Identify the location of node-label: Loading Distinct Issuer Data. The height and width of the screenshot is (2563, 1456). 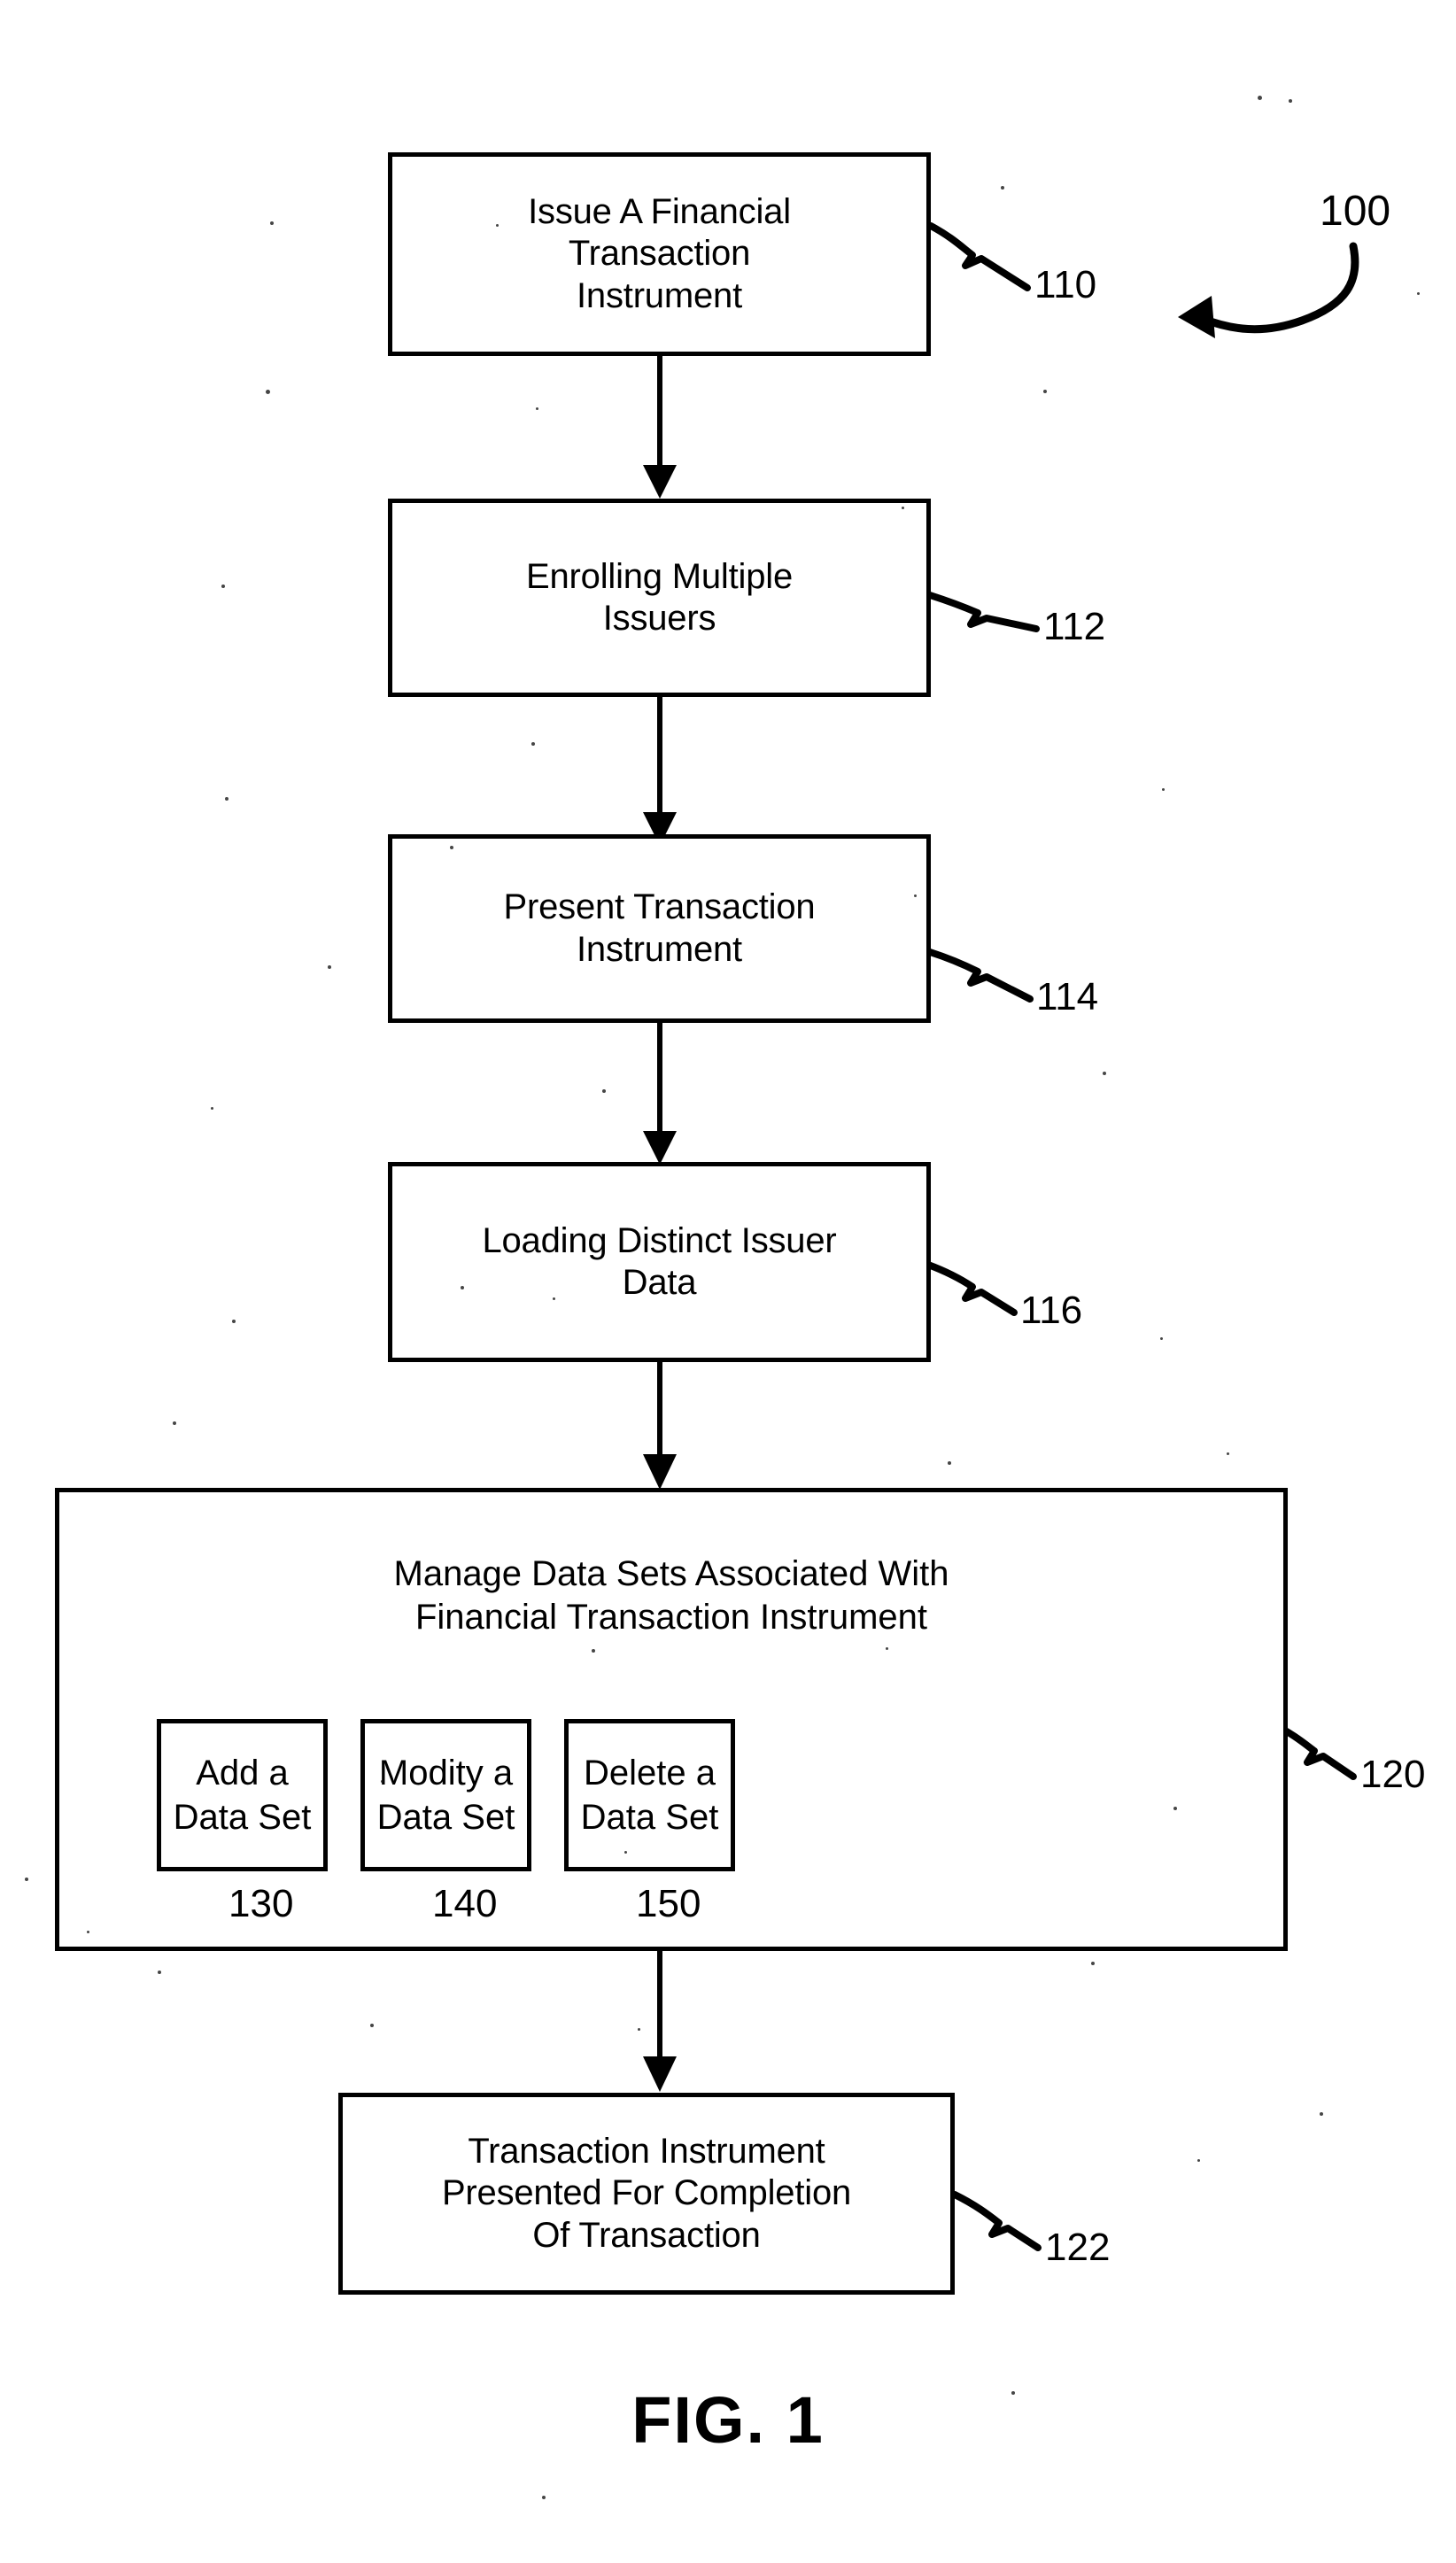
(659, 1261).